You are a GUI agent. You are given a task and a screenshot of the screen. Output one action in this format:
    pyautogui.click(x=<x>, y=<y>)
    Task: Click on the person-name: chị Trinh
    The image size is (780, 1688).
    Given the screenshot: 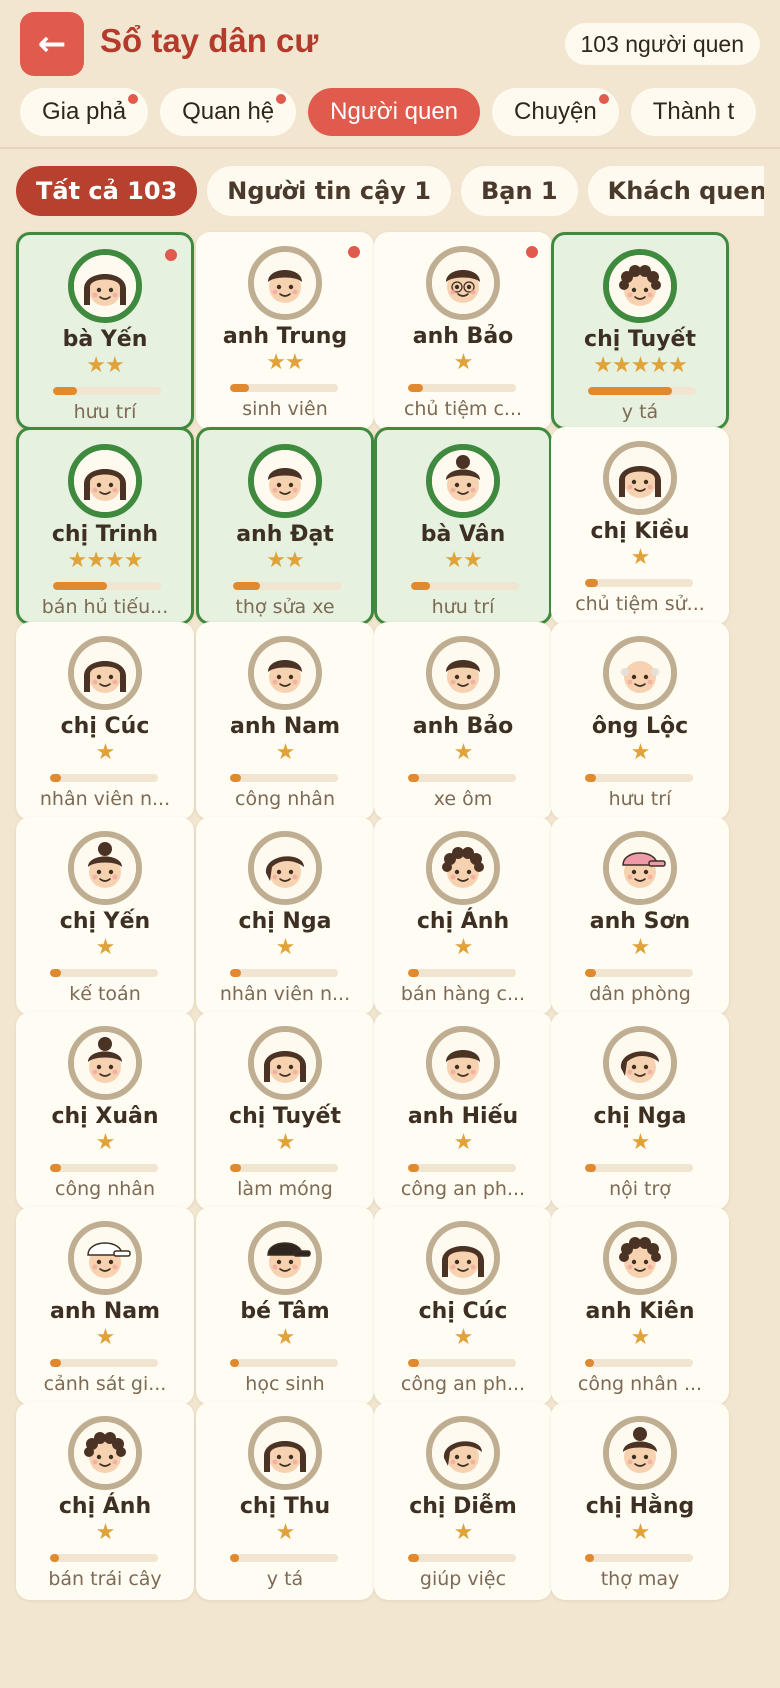 What is the action you would take?
    pyautogui.click(x=105, y=534)
    